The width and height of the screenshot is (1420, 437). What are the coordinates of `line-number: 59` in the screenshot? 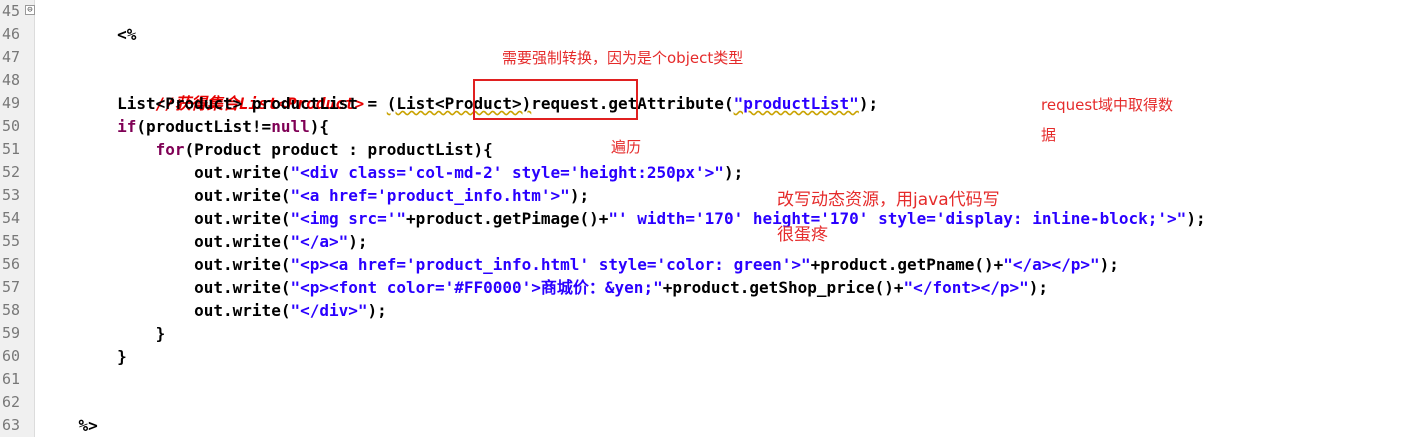 It's located at (11, 333).